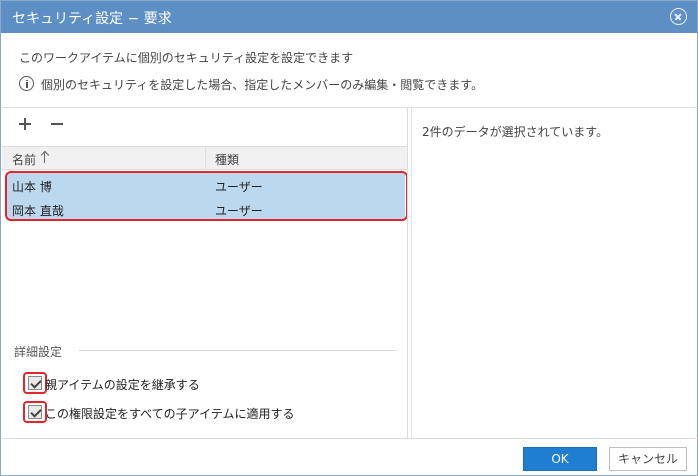 This screenshot has height=476, width=698. What do you see at coordinates (92, 19) in the screenshot?
I see `dialog-title: セキュリティ設定 − 要求` at bounding box center [92, 19].